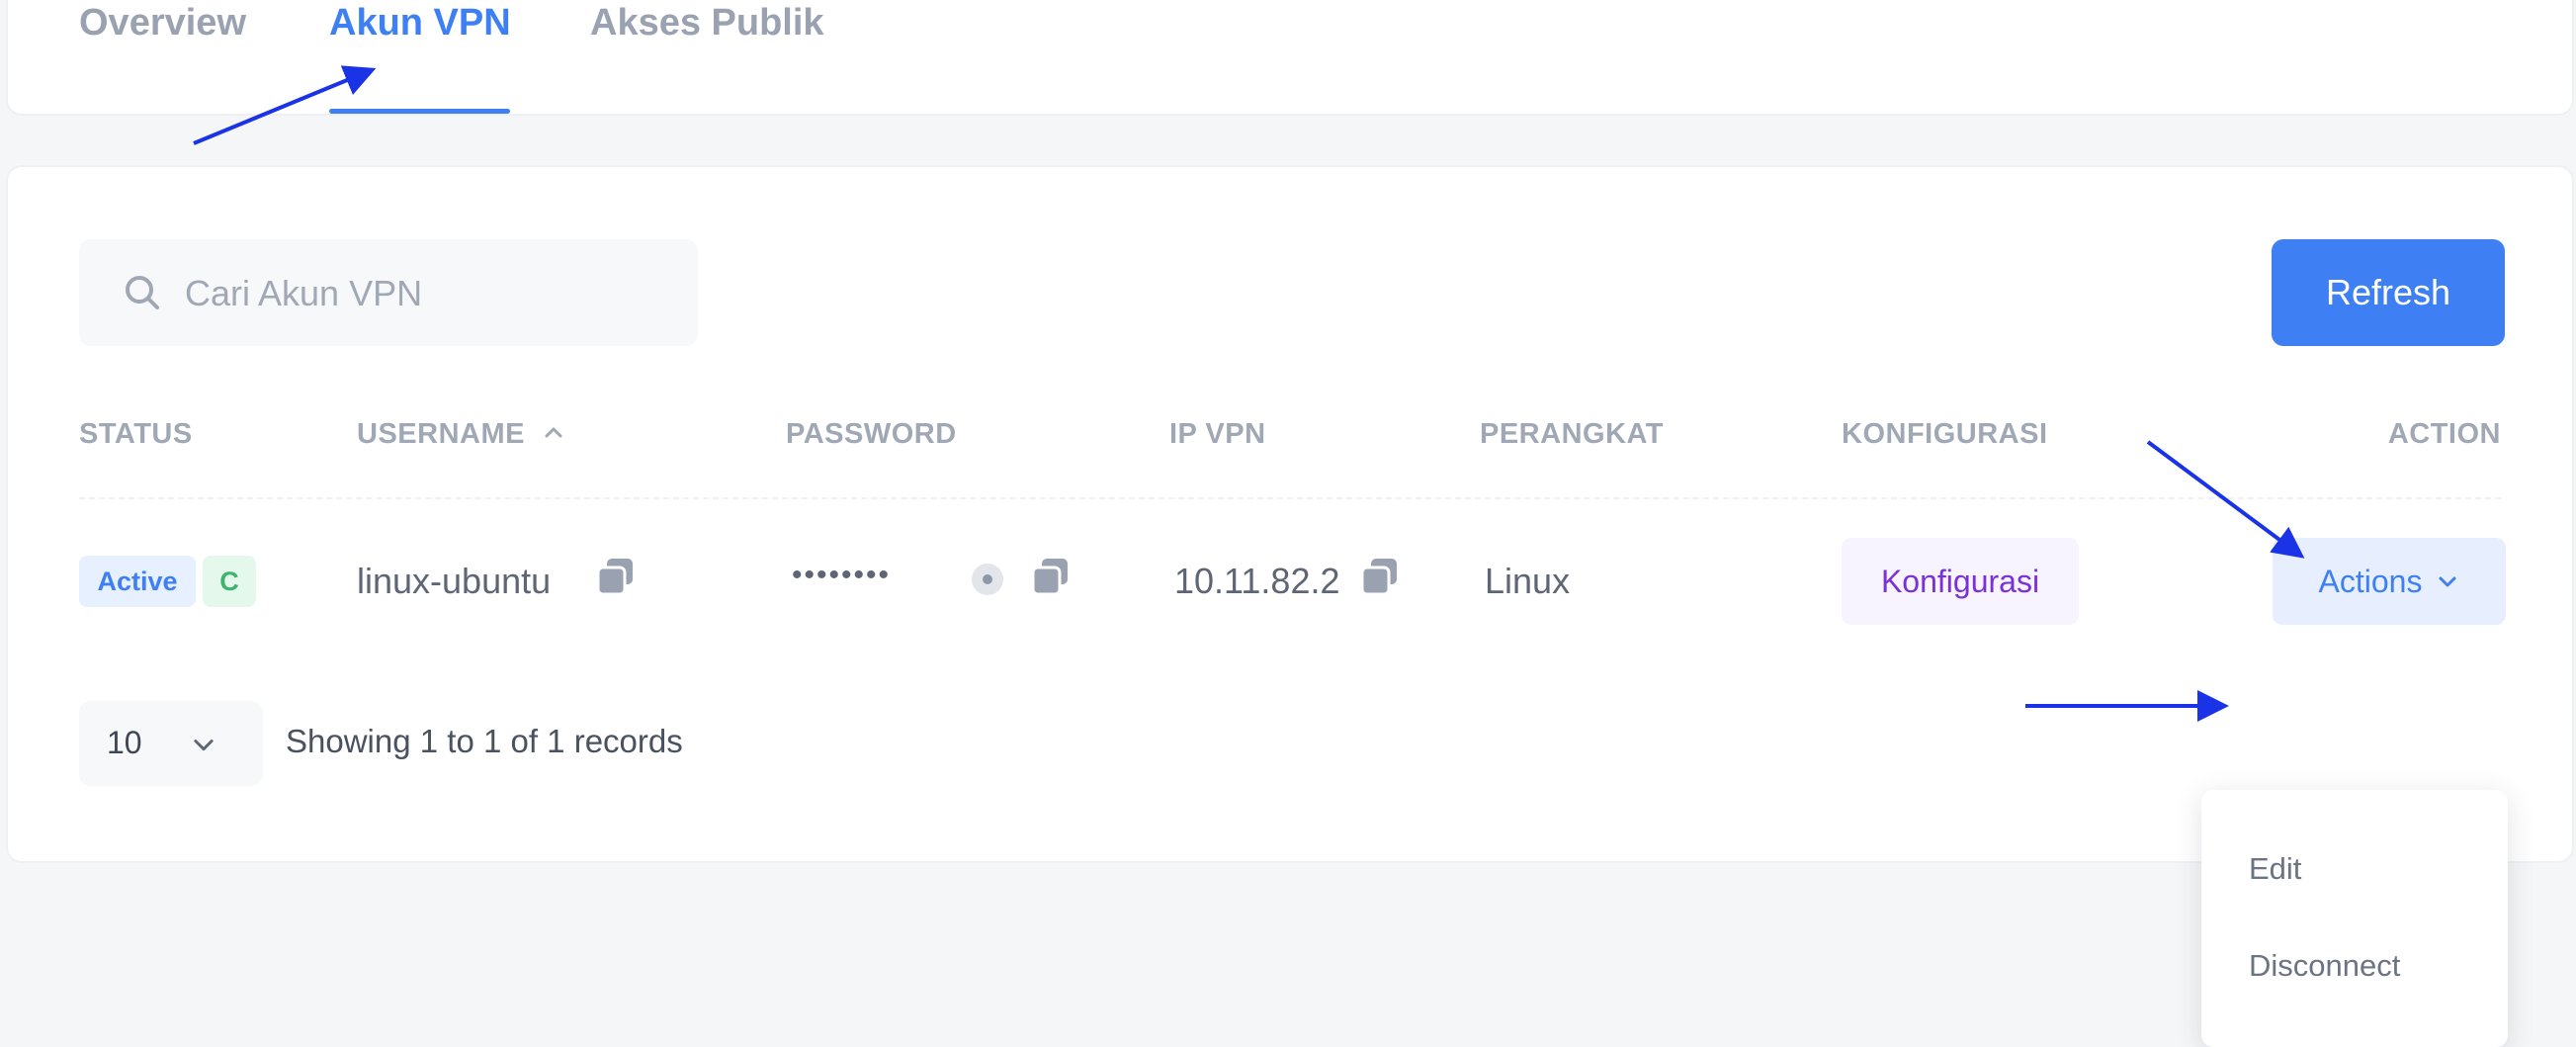  I want to click on arrow-to-tab, so click(285, 105).